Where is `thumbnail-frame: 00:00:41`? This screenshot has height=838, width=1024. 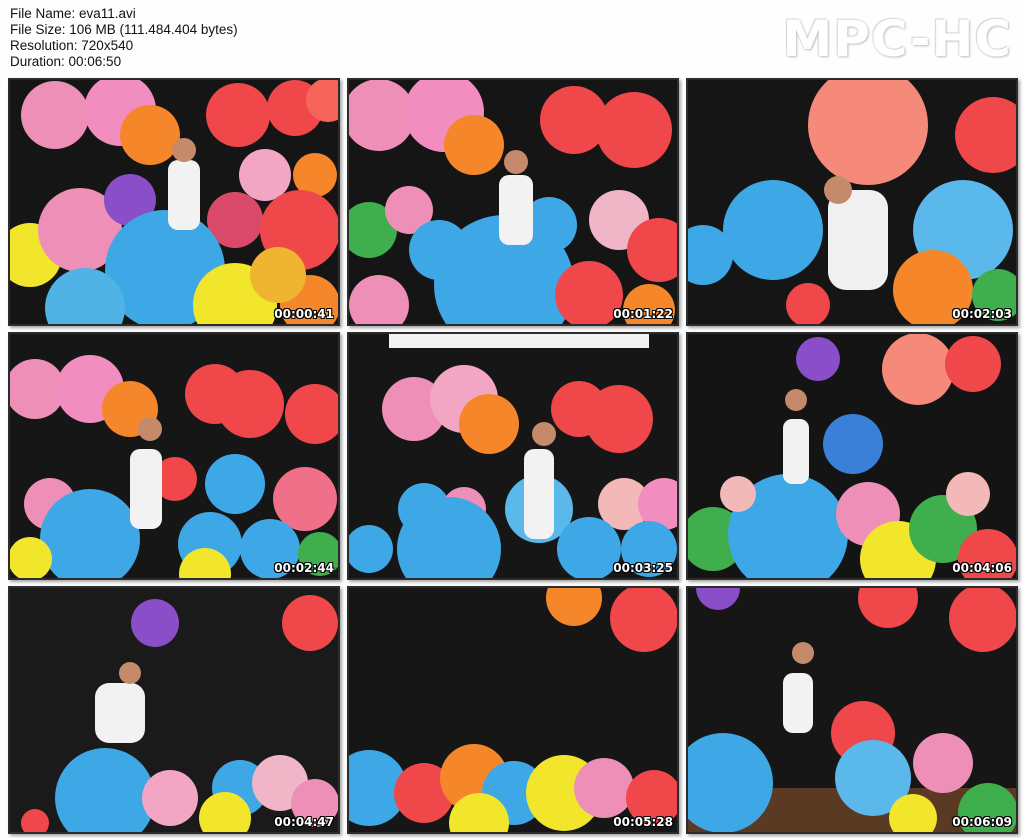
thumbnail-frame: 00:00:41 is located at coordinates (174, 202).